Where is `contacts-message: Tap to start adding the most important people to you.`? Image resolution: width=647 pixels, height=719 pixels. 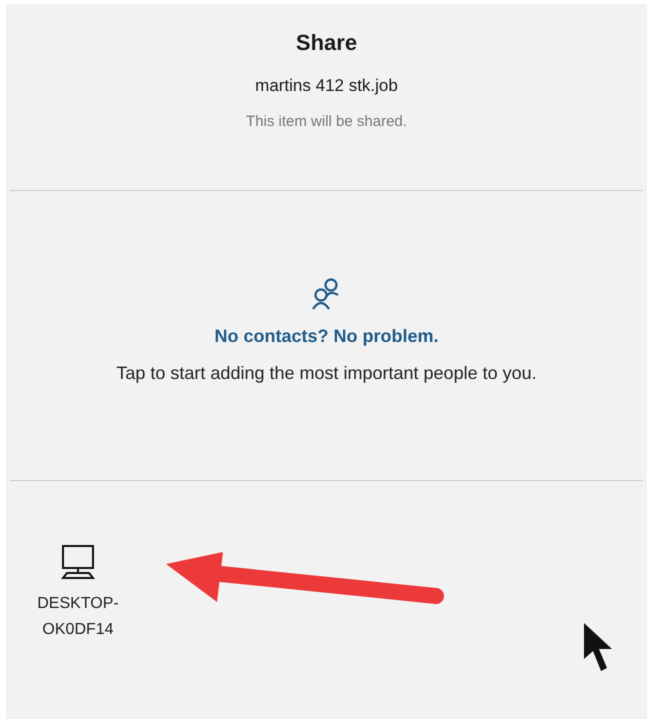 contacts-message: Tap to start adding the most important people to you. is located at coordinates (326, 373).